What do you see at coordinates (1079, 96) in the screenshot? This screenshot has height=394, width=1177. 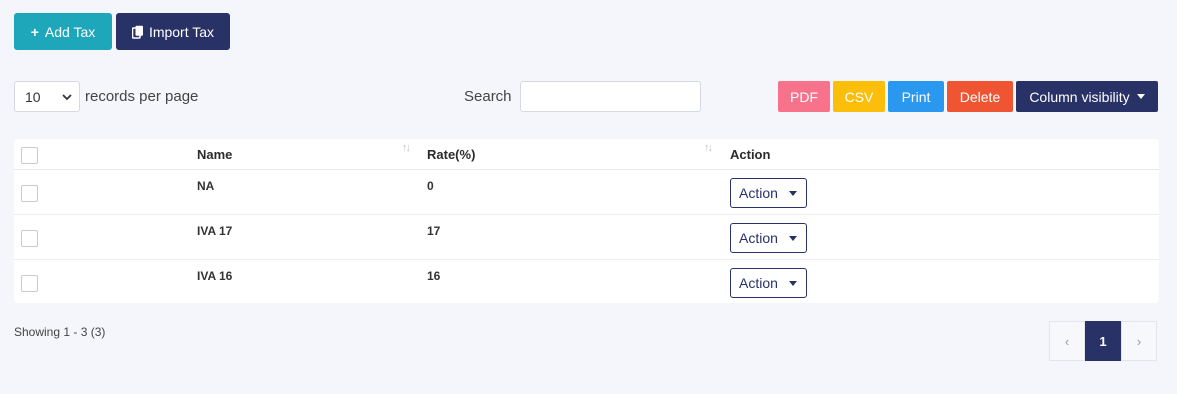 I see `column-visibility-label: Column visibility` at bounding box center [1079, 96].